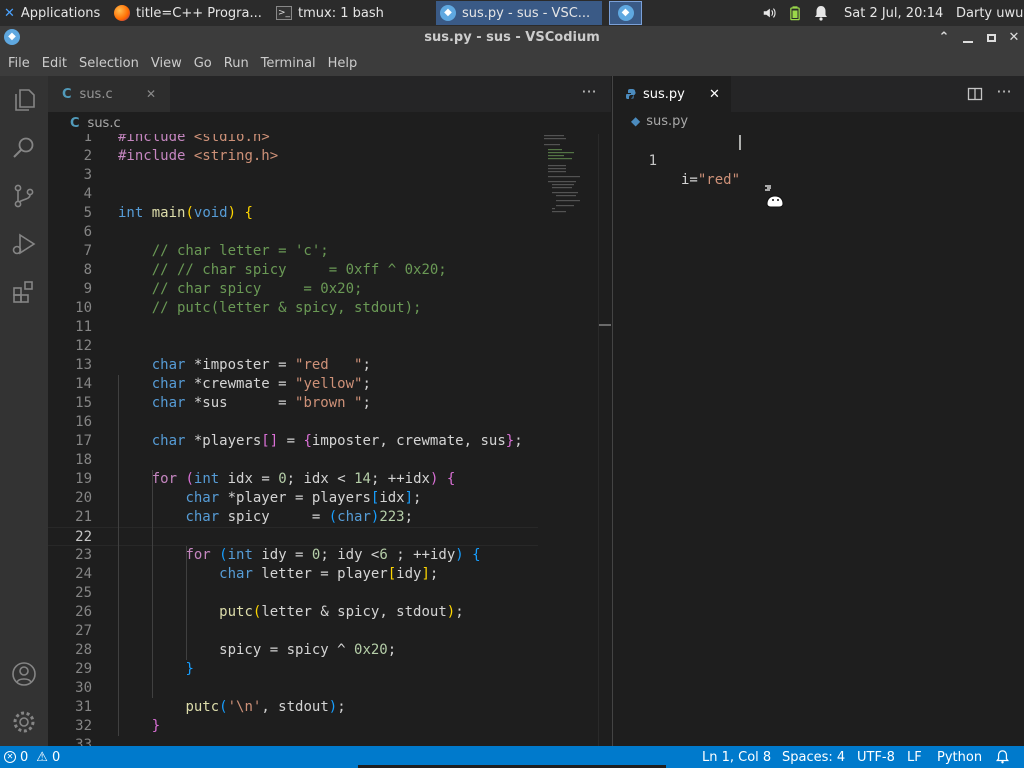 This screenshot has width=1024, height=768. I want to click on code-text: // char spicy = 0x20;, so click(257, 289).